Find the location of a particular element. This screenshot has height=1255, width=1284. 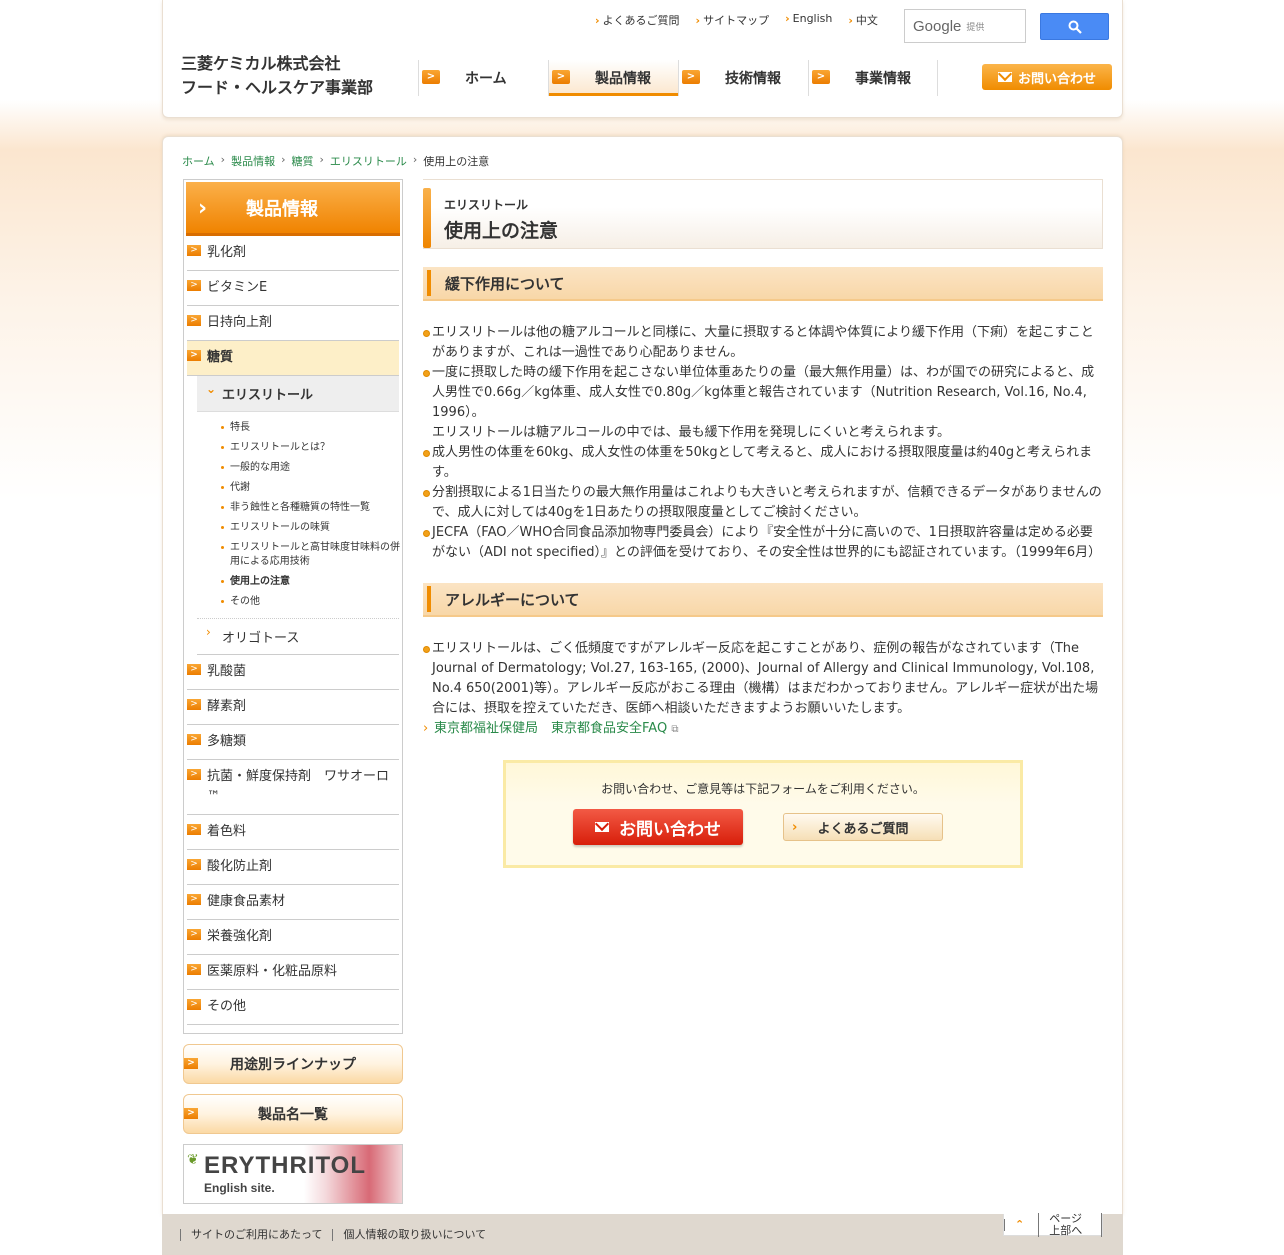

sidebar-item: > 栄養強化剤 is located at coordinates (293, 937).